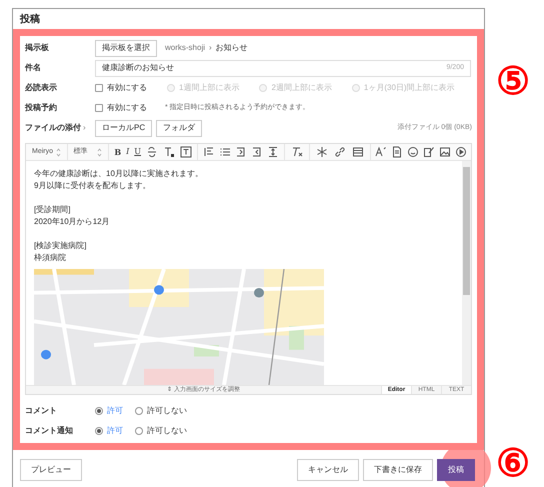 The width and height of the screenshot is (544, 487). I want to click on step-number: ⑥, so click(513, 464).